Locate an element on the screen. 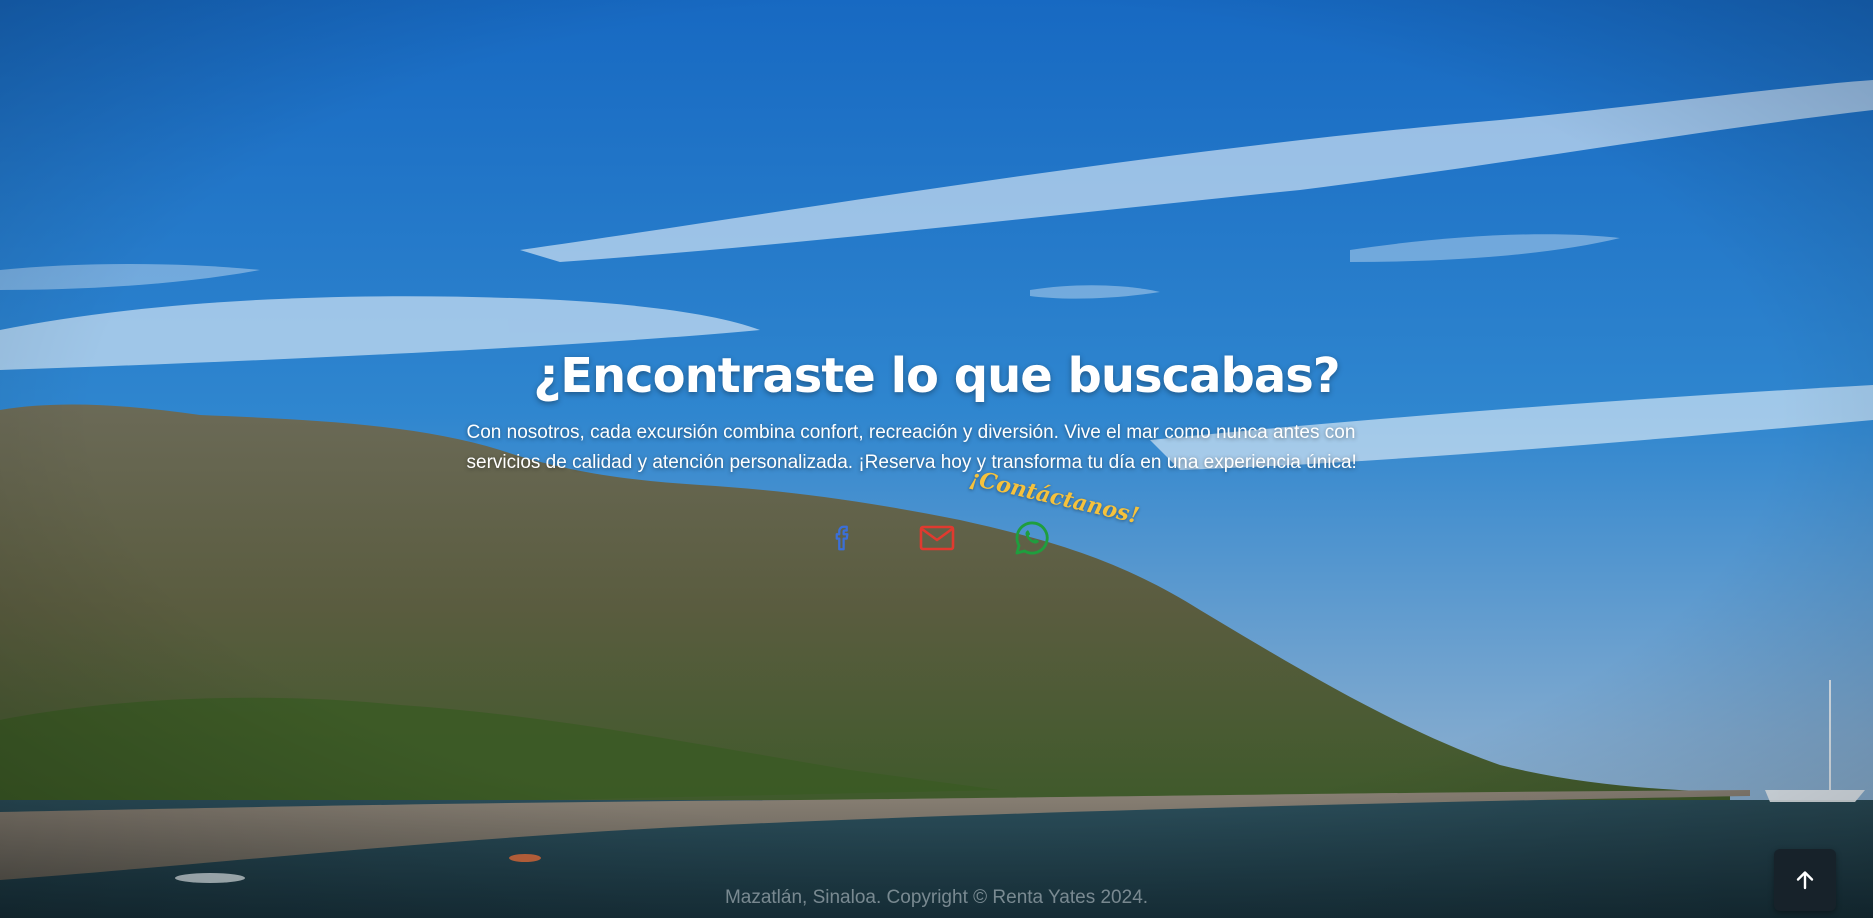 This screenshot has width=1873, height=918. whatsapp-icon is located at coordinates (1032, 538).